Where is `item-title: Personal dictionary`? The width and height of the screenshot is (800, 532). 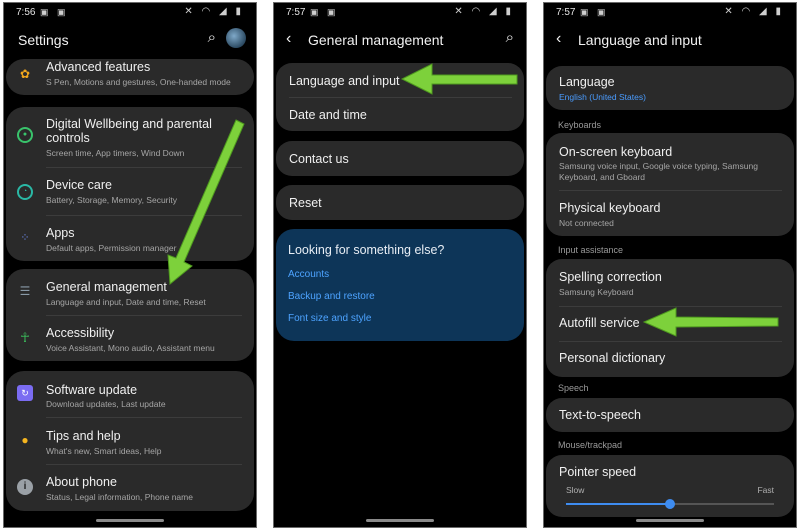
item-title: Personal dictionary is located at coordinates (612, 358).